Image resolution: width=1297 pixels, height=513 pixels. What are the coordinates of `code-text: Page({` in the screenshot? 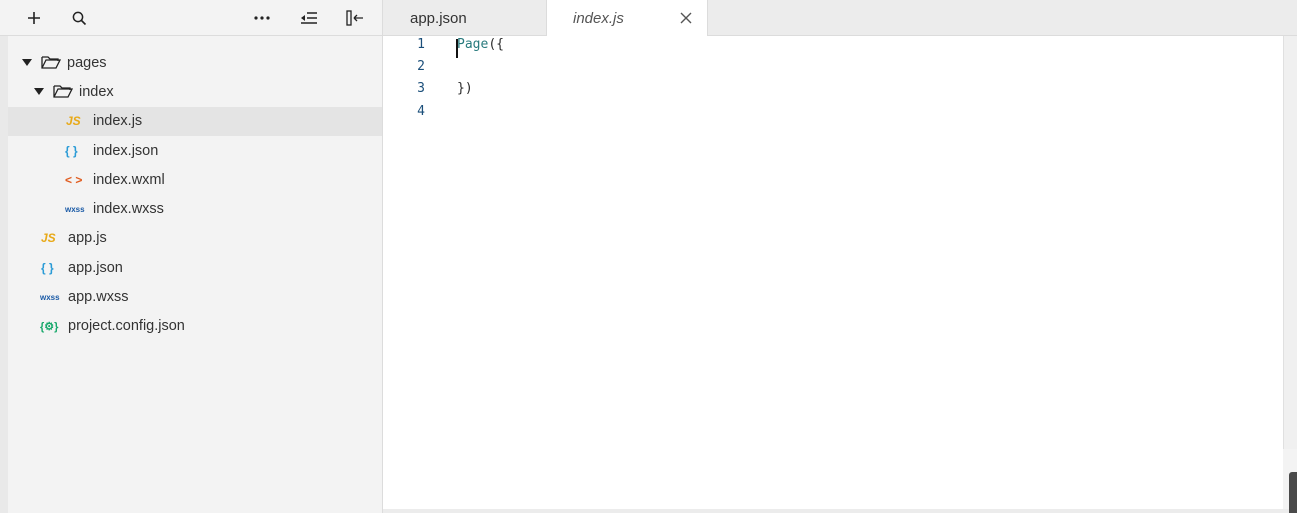 It's located at (480, 44).